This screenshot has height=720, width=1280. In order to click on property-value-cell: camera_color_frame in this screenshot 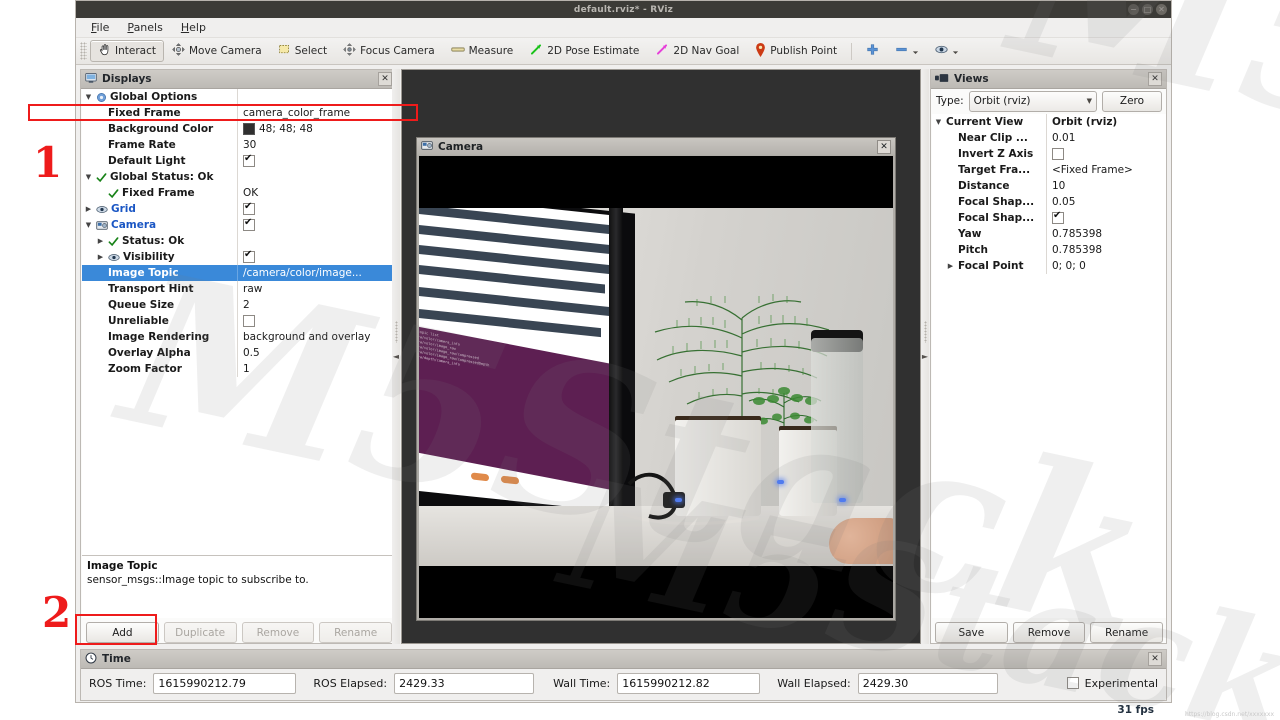, I will do `click(316, 113)`.